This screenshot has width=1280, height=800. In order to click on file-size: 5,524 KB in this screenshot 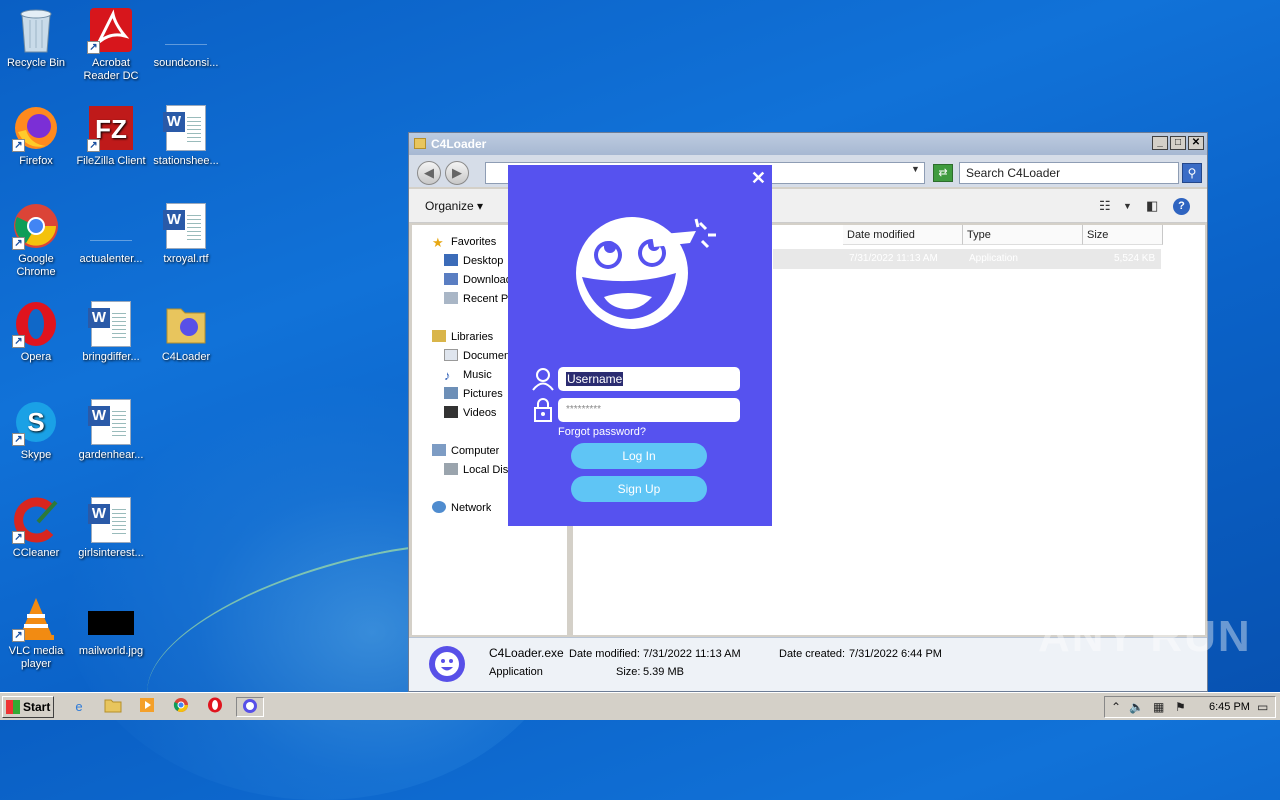, I will do `click(1135, 258)`.